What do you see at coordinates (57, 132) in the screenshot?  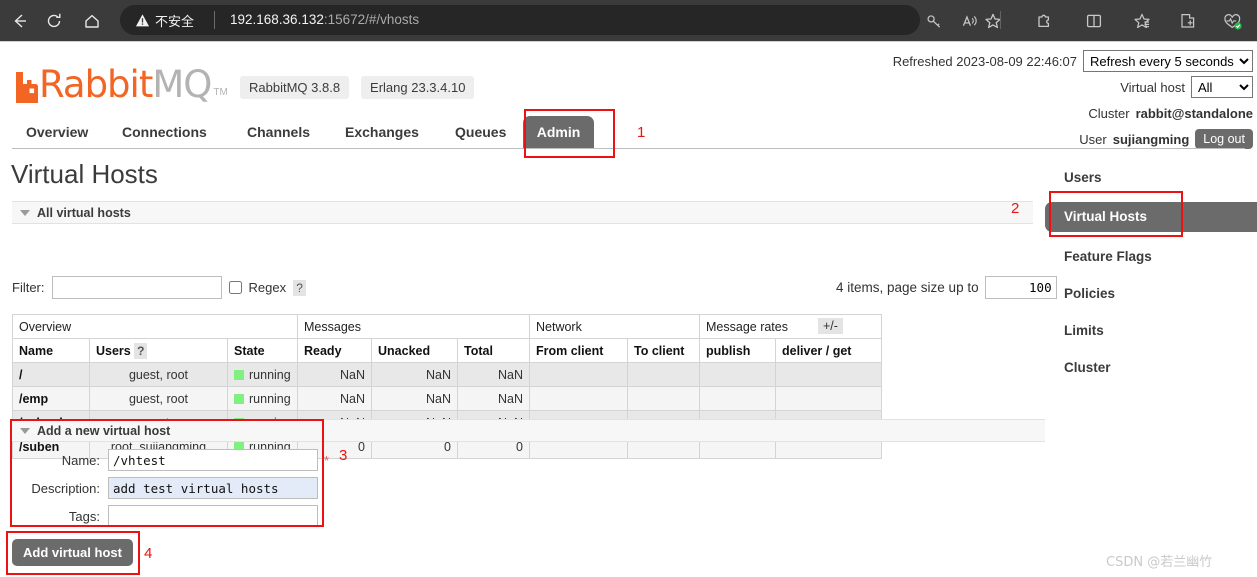 I see `tab-overview: Overview` at bounding box center [57, 132].